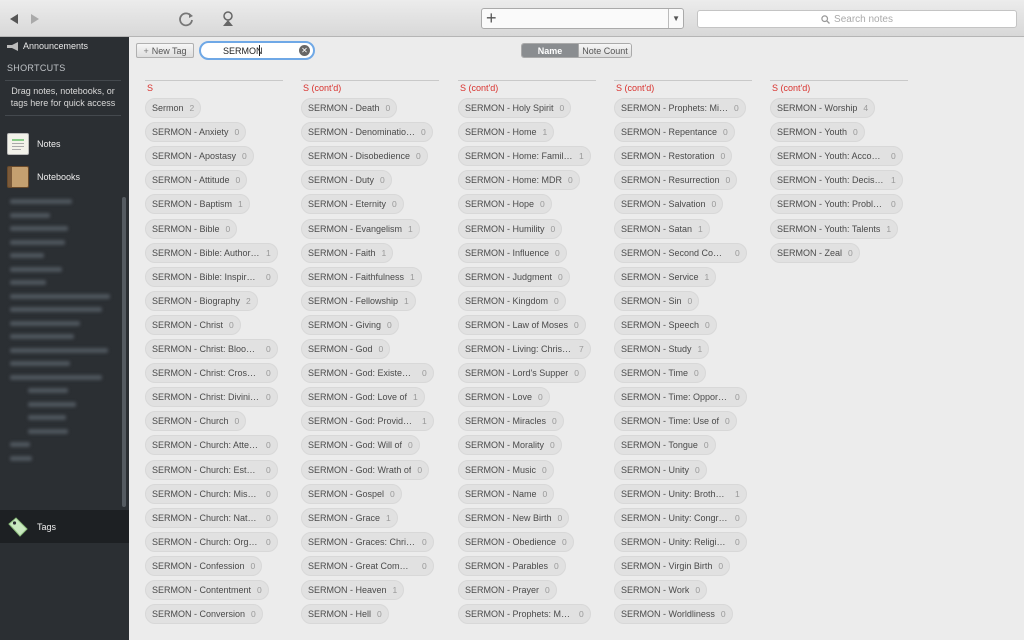 The height and width of the screenshot is (640, 1024). Describe the element at coordinates (186, 19) in the screenshot. I see `sync-icon` at that location.